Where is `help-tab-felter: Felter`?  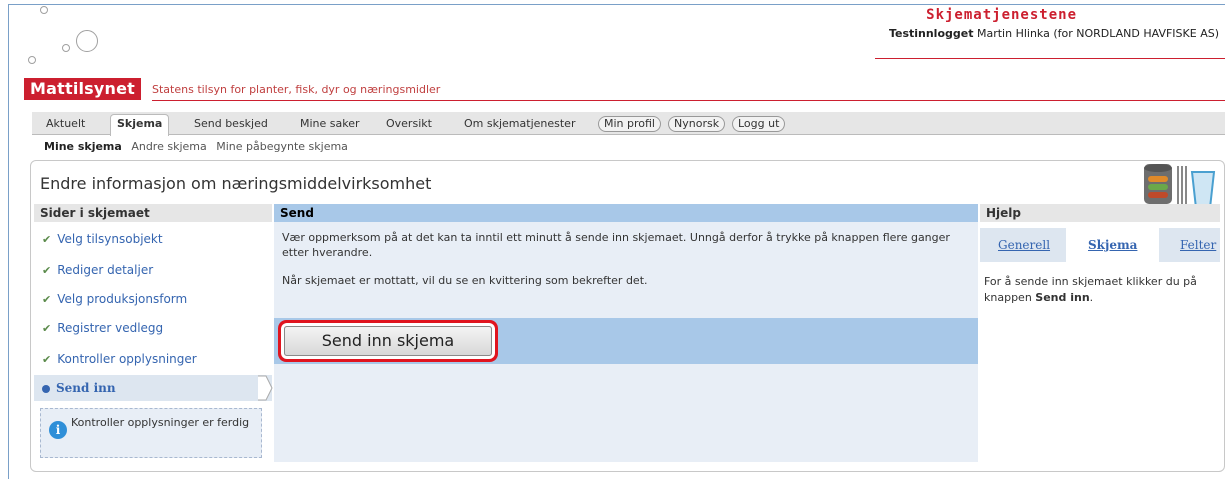
help-tab-felter: Felter is located at coordinates (1198, 245).